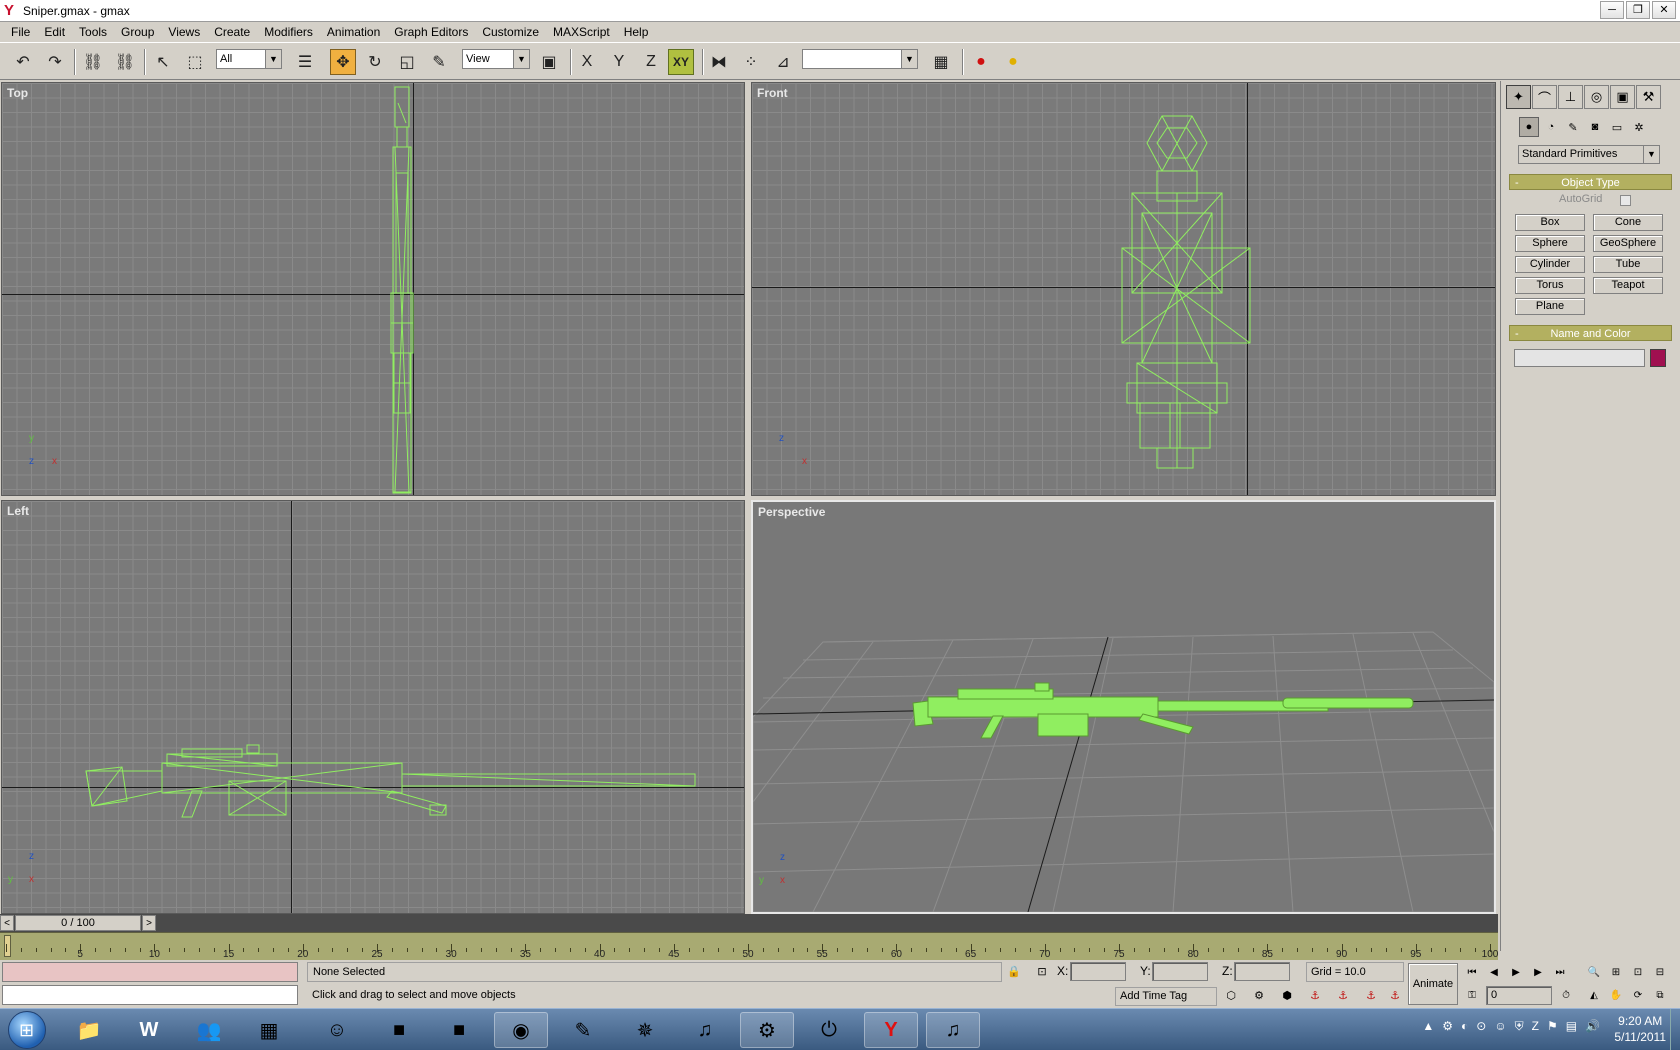  Describe the element at coordinates (953, 1030) in the screenshot. I see `taskbar-itunes-open-icon: ♫` at that location.